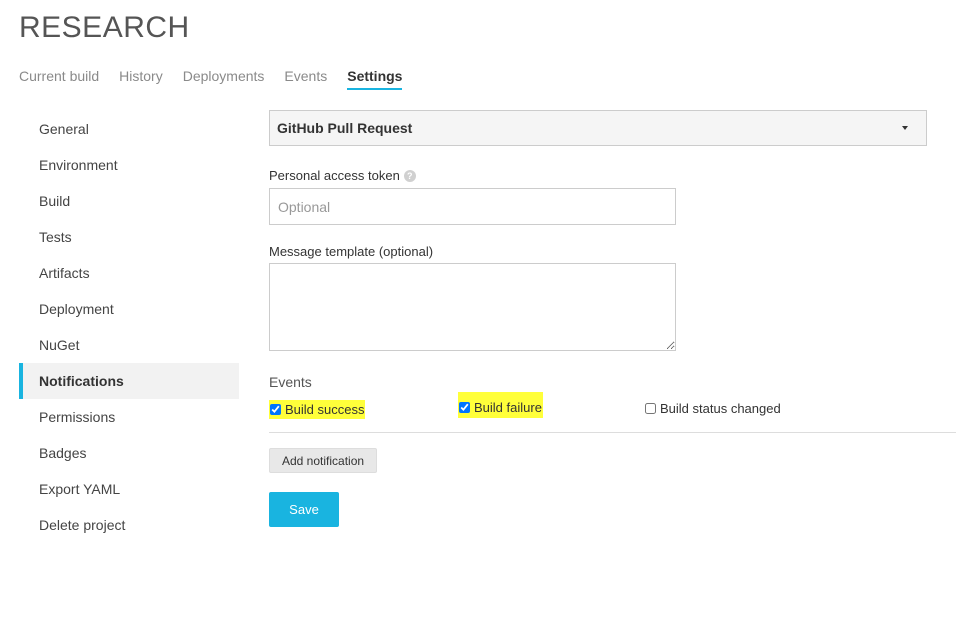 The image size is (956, 620). What do you see at coordinates (472, 206) in the screenshot?
I see `token-input` at bounding box center [472, 206].